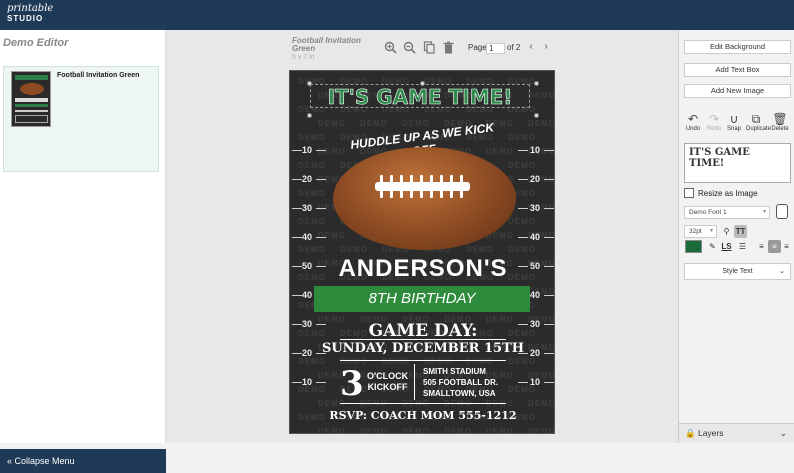 Image resolution: width=794 pixels, height=473 pixels. What do you see at coordinates (409, 48) in the screenshot?
I see `zoom-out-icon` at bounding box center [409, 48].